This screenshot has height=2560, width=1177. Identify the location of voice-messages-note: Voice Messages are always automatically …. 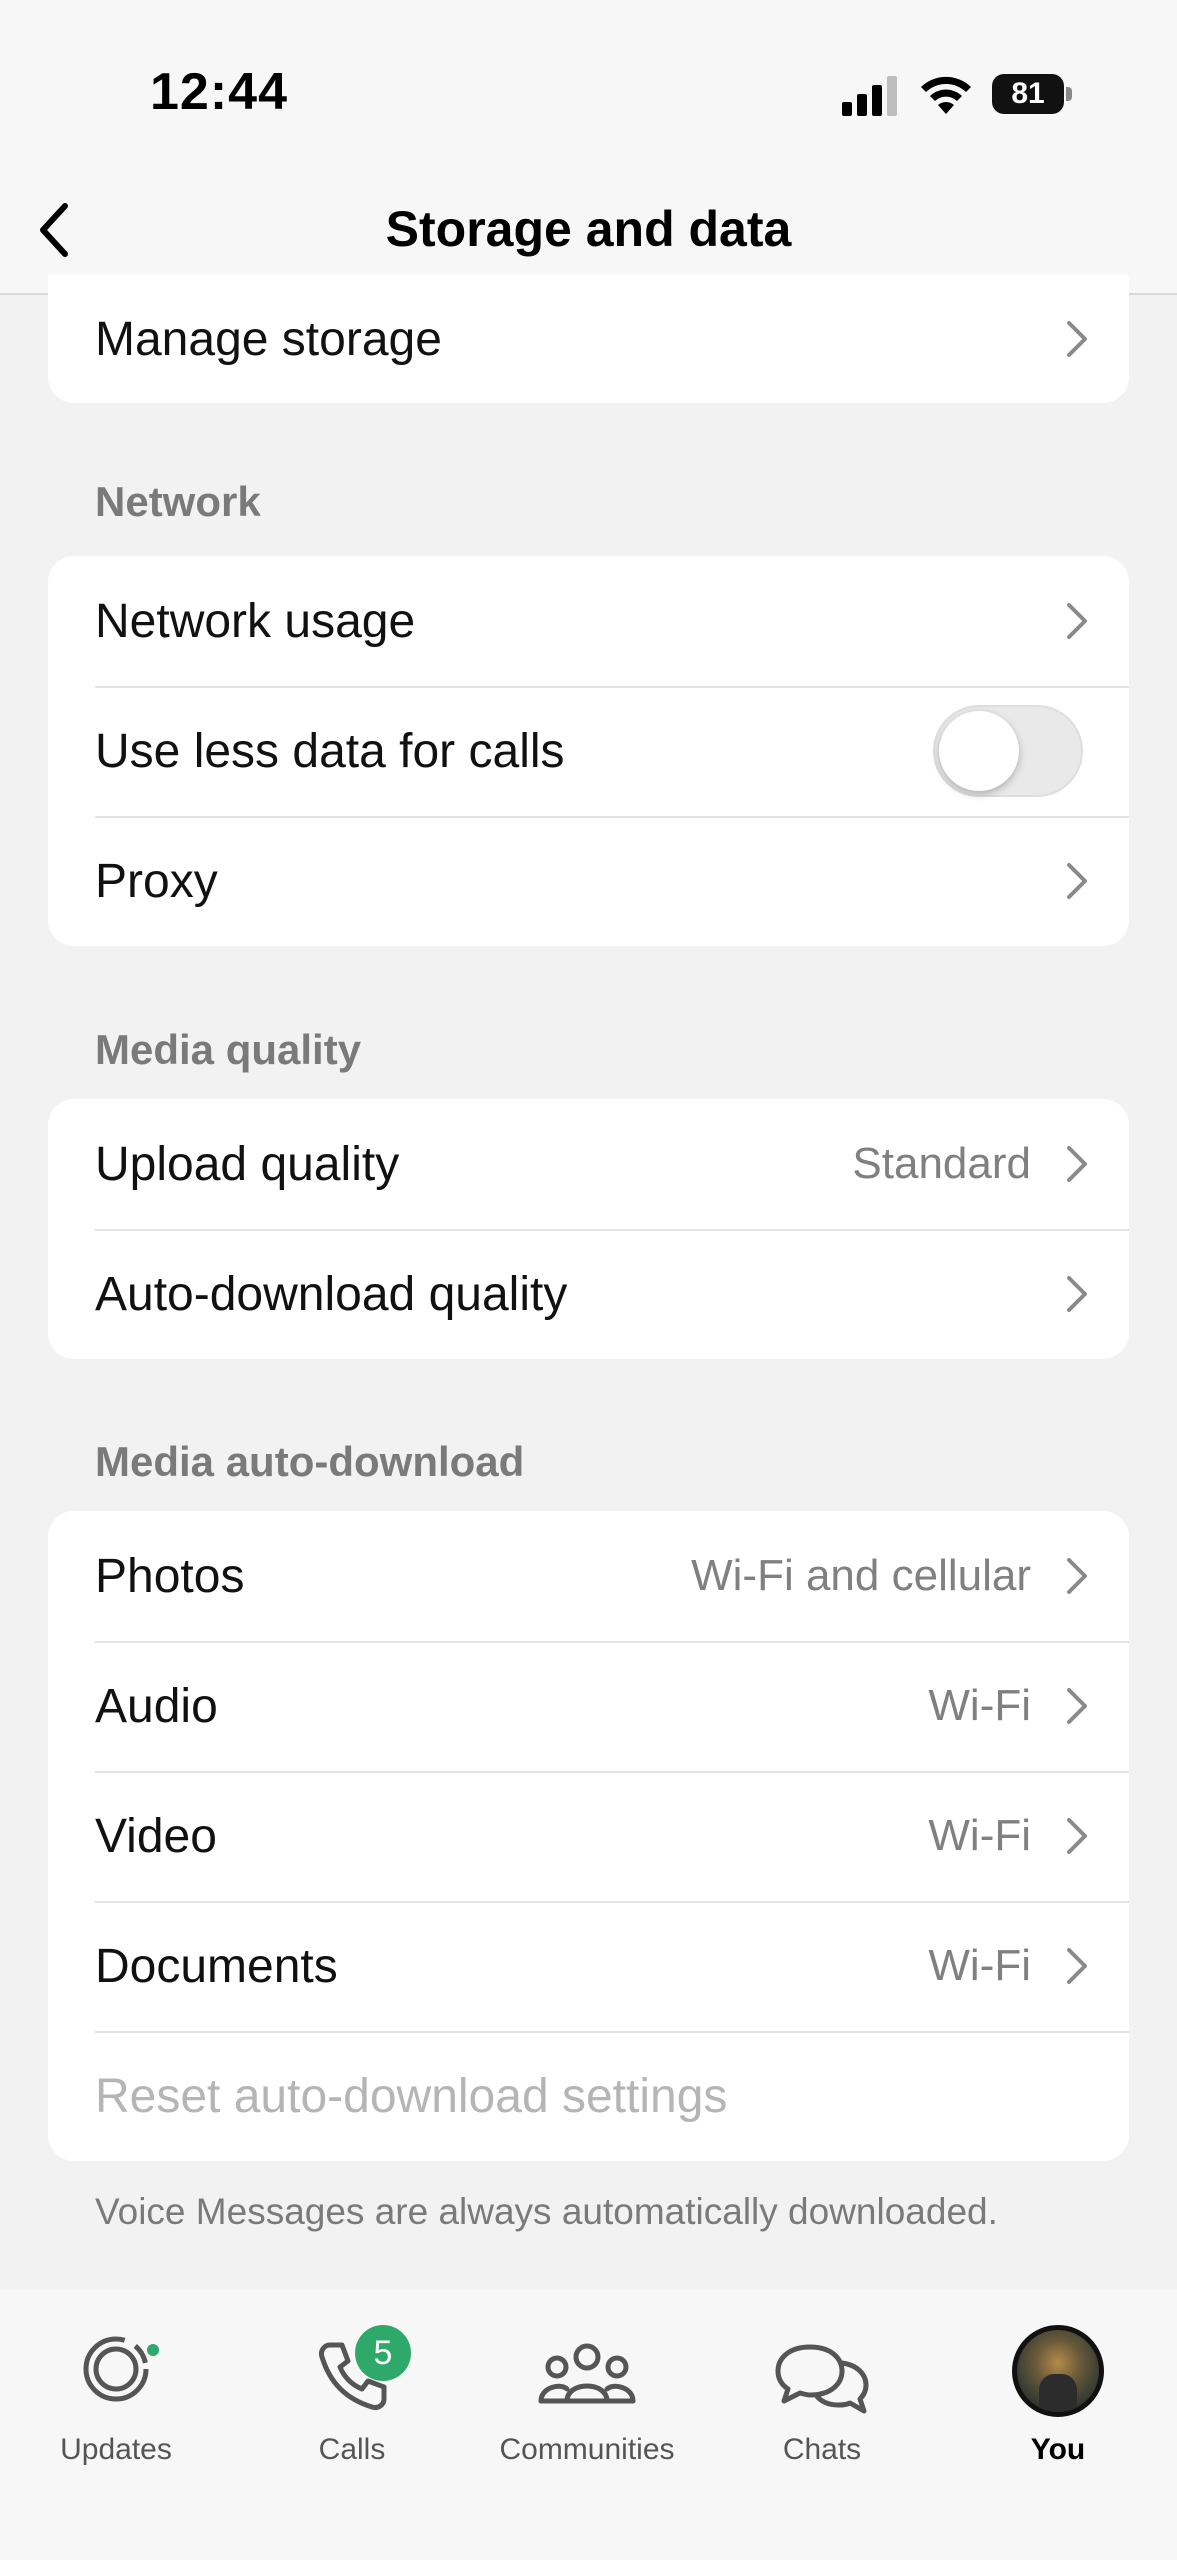
(546, 2211).